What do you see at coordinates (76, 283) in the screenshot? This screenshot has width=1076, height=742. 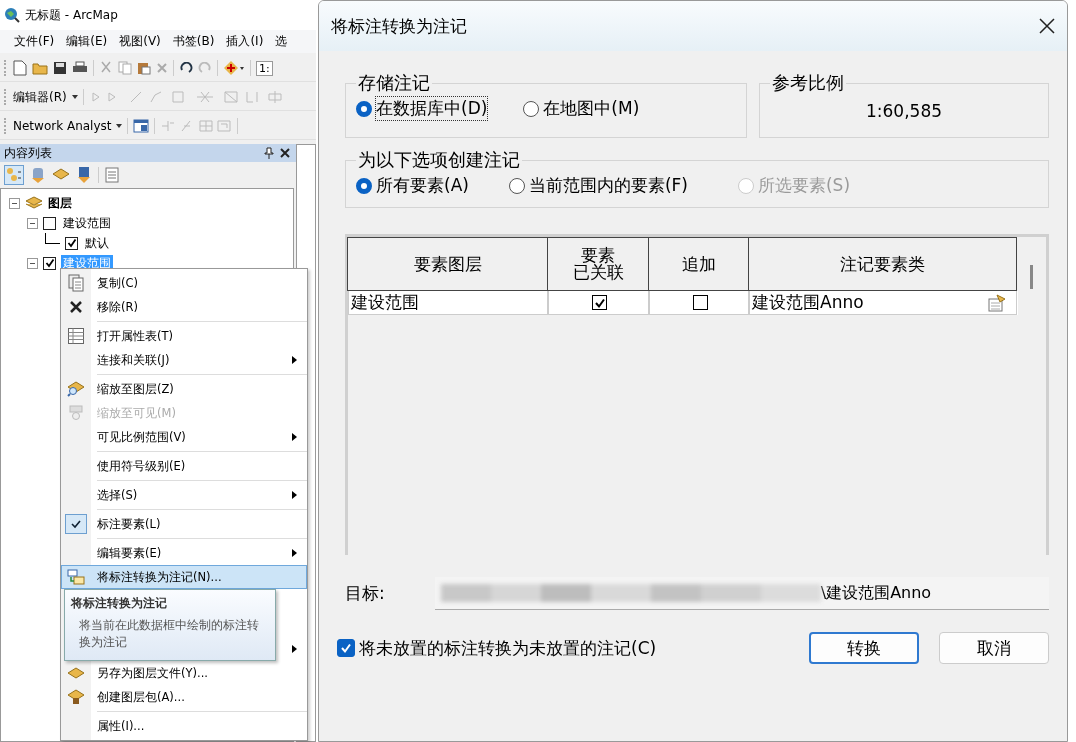 I see `copy-icon` at bounding box center [76, 283].